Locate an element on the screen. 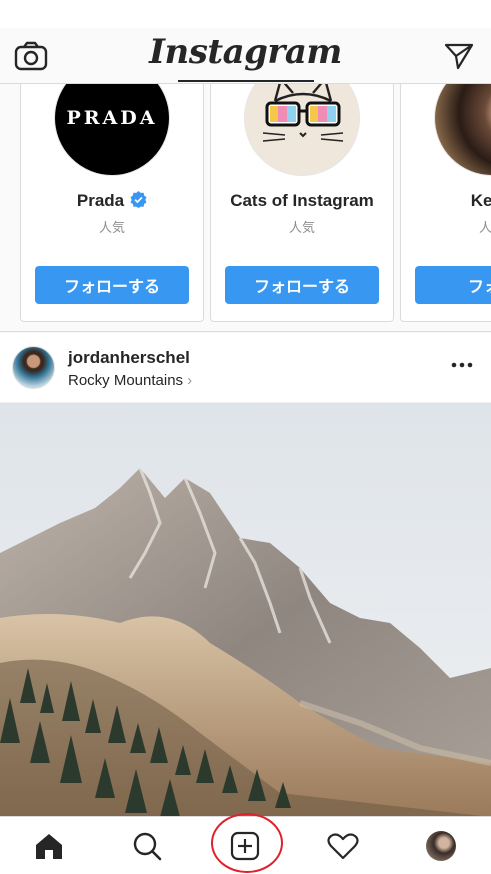  tab-search is located at coordinates (147, 845).